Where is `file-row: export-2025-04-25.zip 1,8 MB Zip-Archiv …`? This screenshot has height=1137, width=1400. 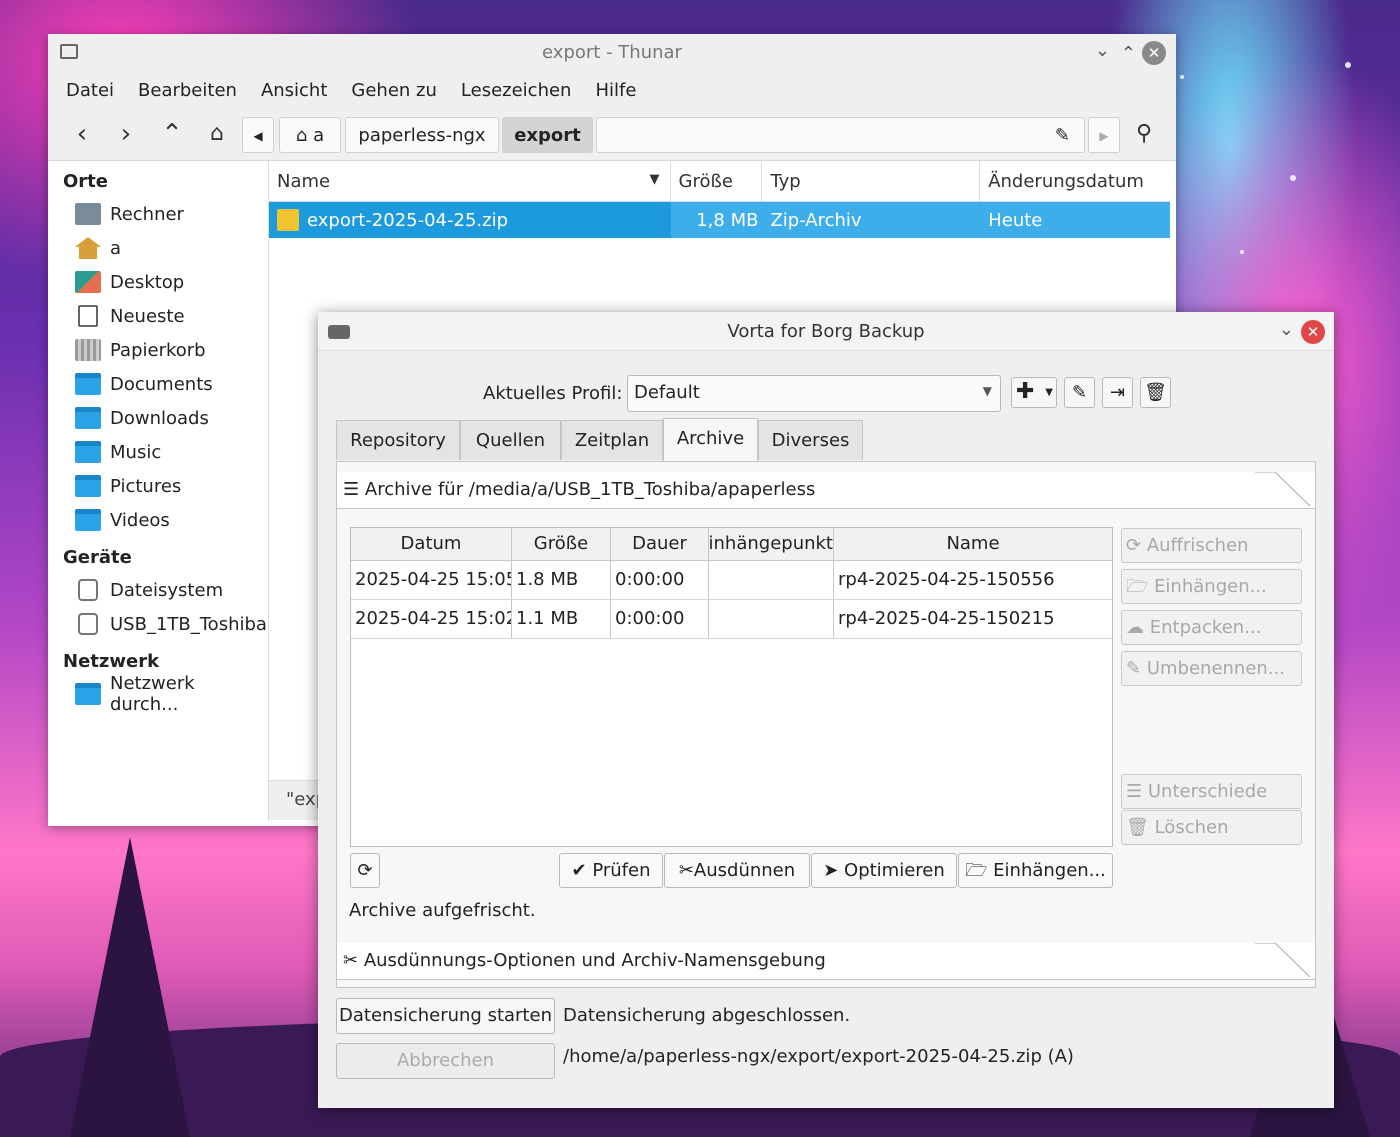
file-row: export-2025-04-25.zip 1,8 MB Zip-Archiv … is located at coordinates (719, 220).